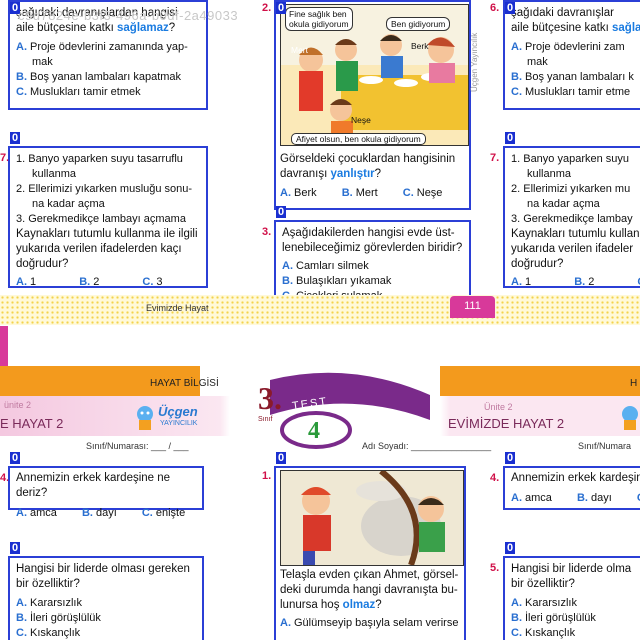 The width and height of the screenshot is (640, 641). Describe the element at coordinates (178, 411) in the screenshot. I see `publisher-name: Üçgen` at that location.